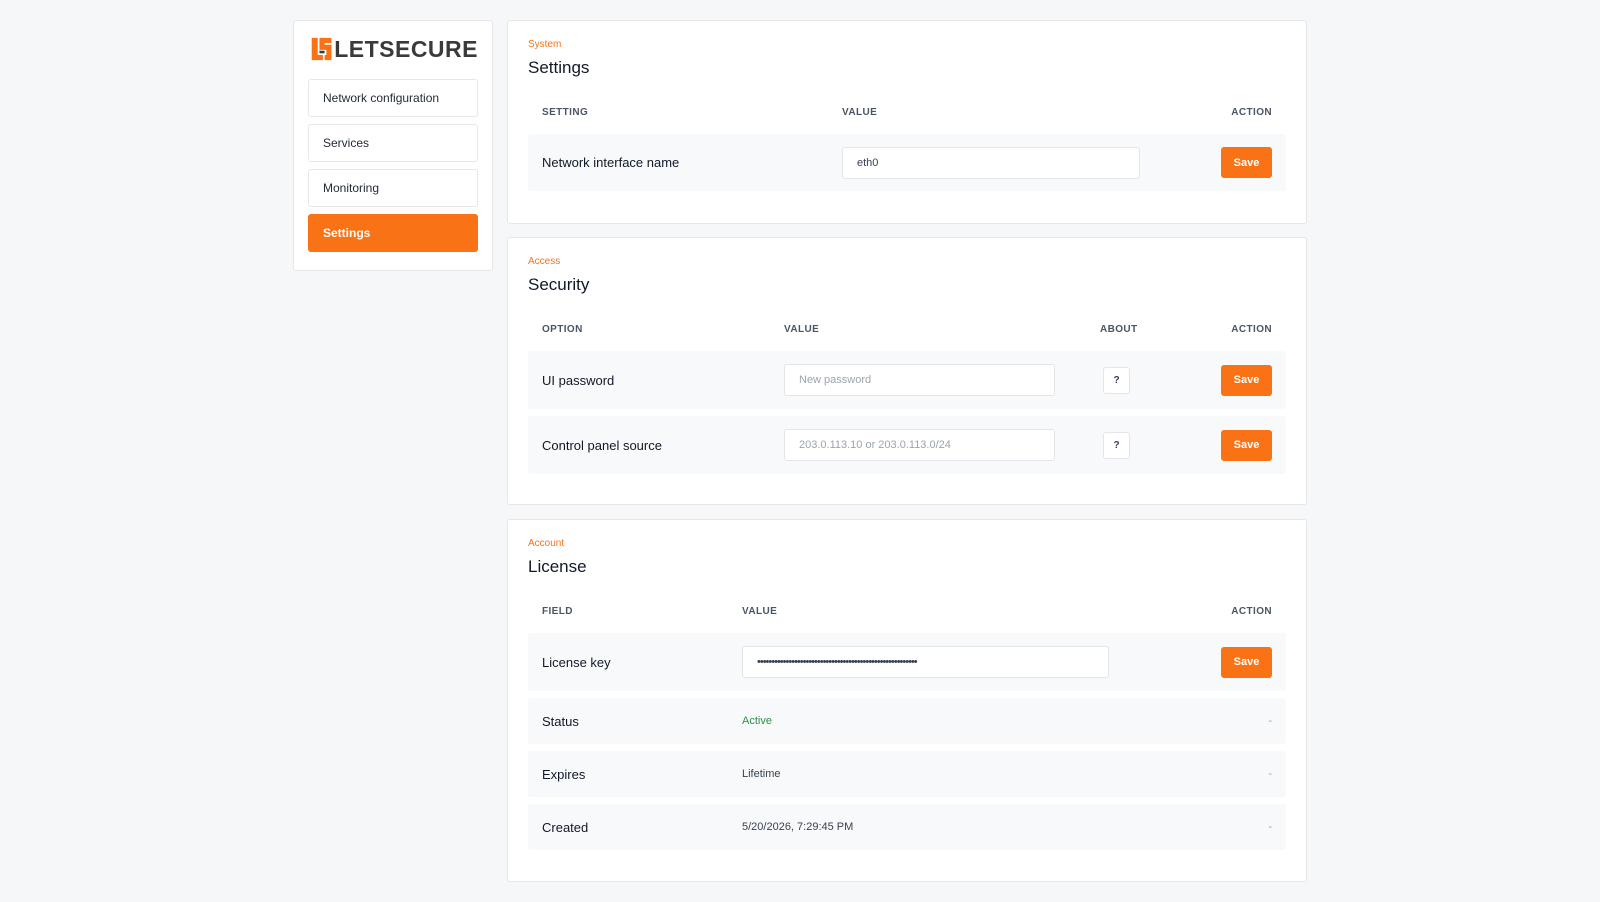  Describe the element at coordinates (565, 112) in the screenshot. I see `column-header-setting: SETTING` at that location.